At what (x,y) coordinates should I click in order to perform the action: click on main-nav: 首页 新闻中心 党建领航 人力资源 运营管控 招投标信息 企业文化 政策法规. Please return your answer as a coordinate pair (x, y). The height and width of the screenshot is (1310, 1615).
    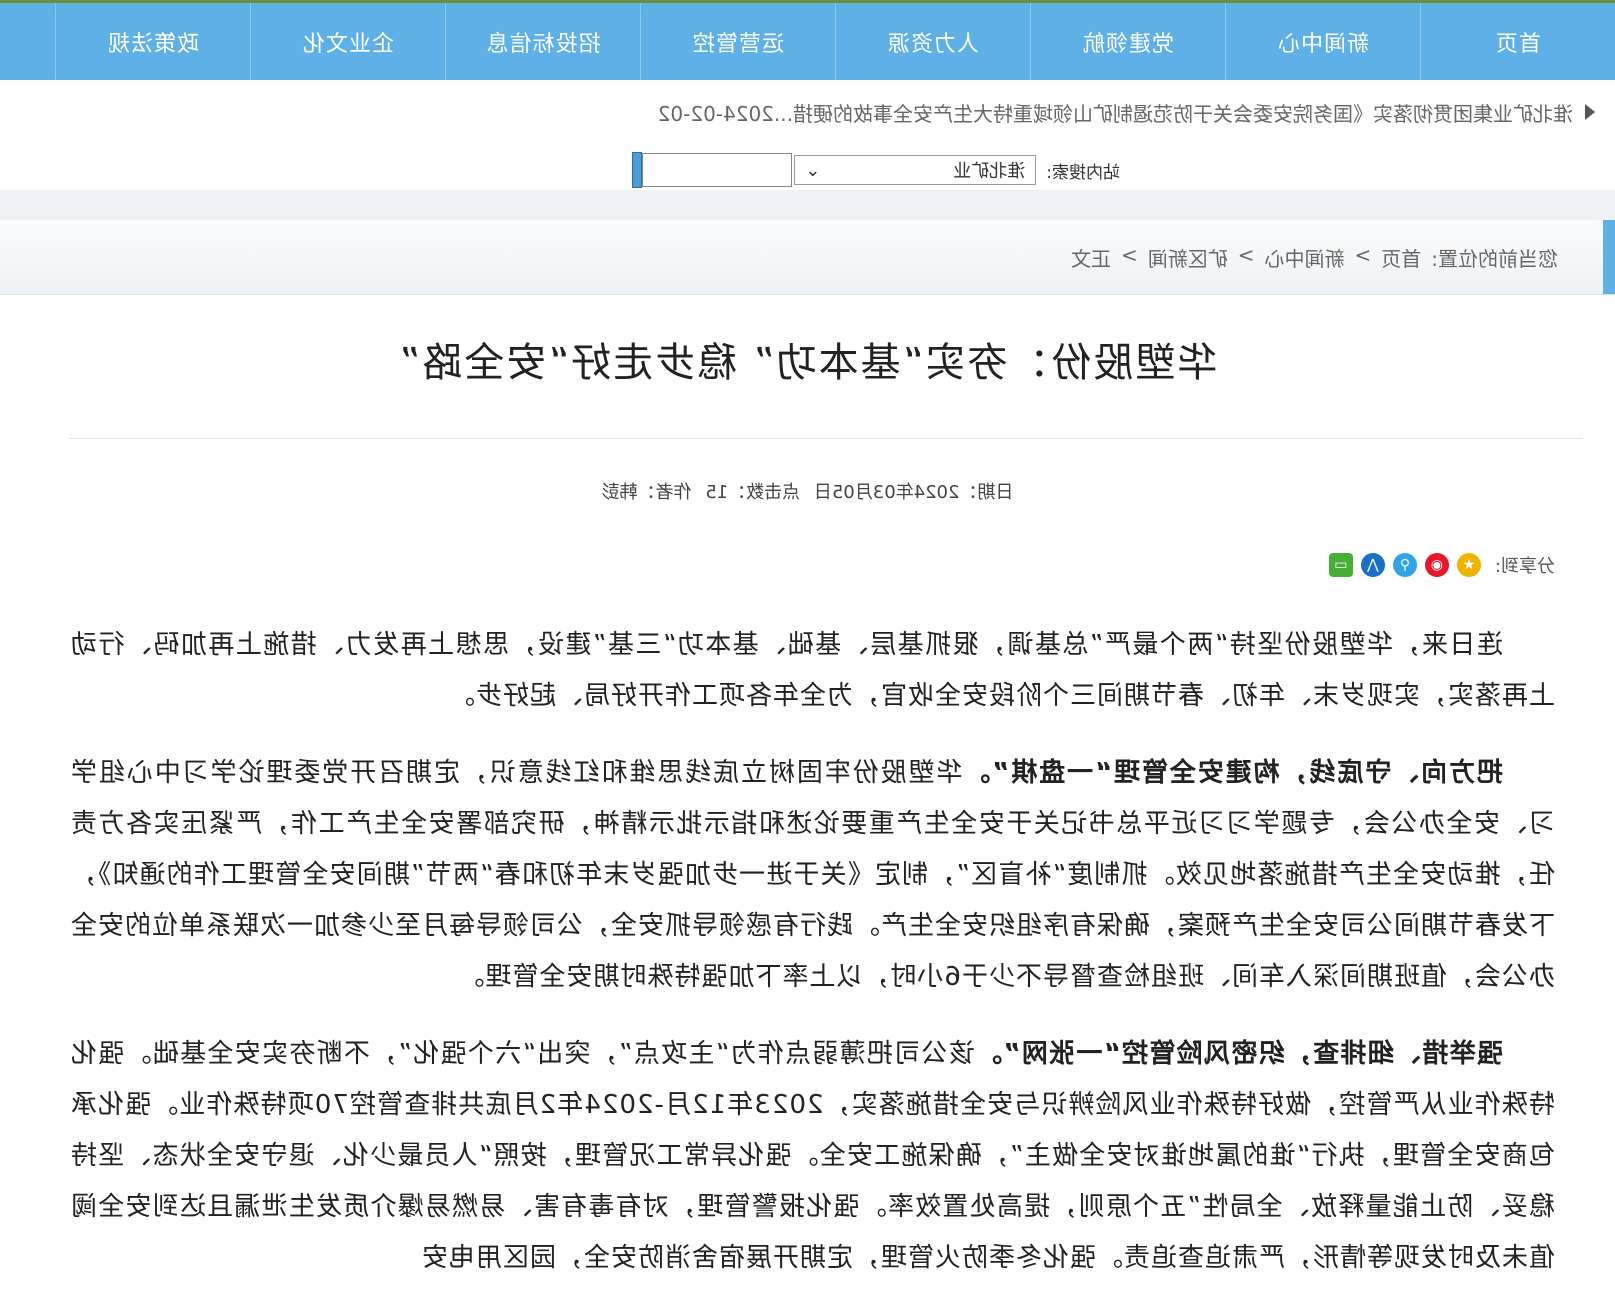
    Looking at the image, I should click on (807, 41).